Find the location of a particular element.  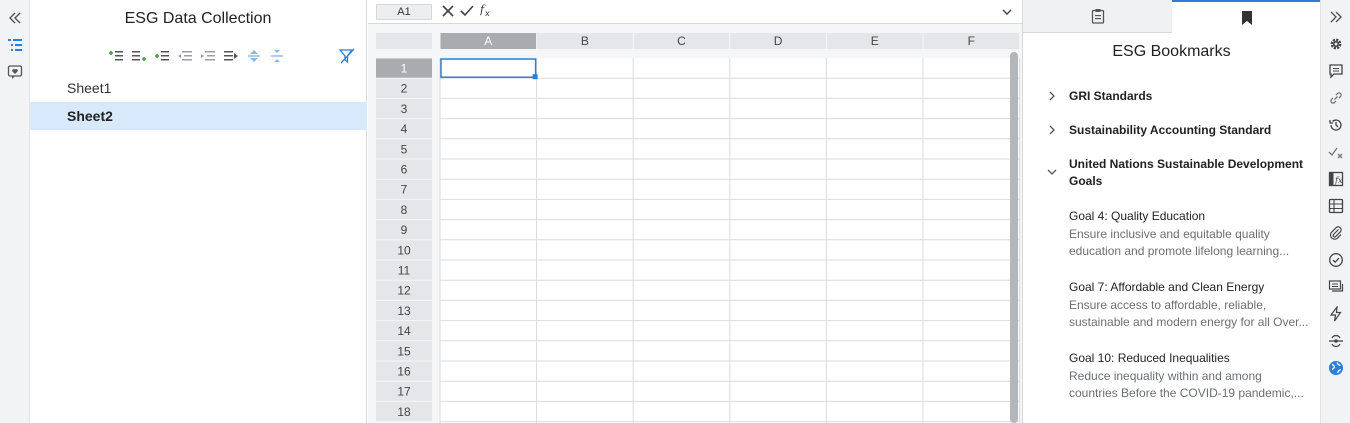

bookmark-section-sasb: Sustainability Accounting Standard is located at coordinates (1180, 130).